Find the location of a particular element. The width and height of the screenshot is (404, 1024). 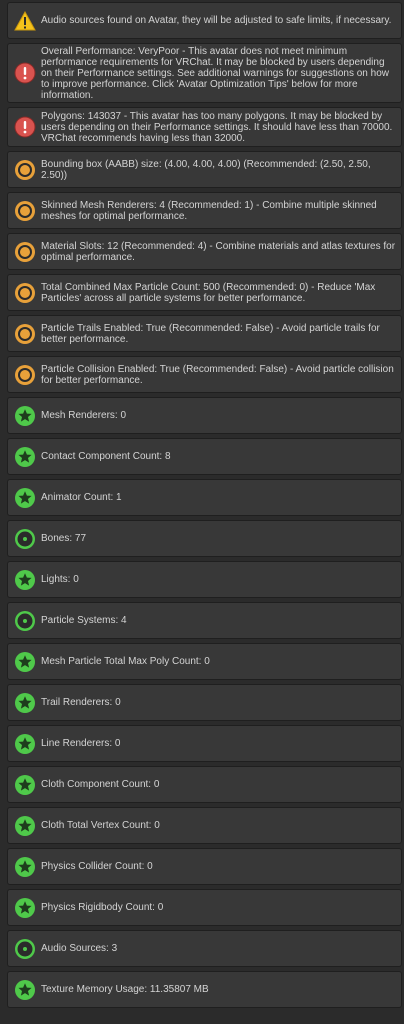

message-row: Animator Count: 1 is located at coordinates (204, 497).